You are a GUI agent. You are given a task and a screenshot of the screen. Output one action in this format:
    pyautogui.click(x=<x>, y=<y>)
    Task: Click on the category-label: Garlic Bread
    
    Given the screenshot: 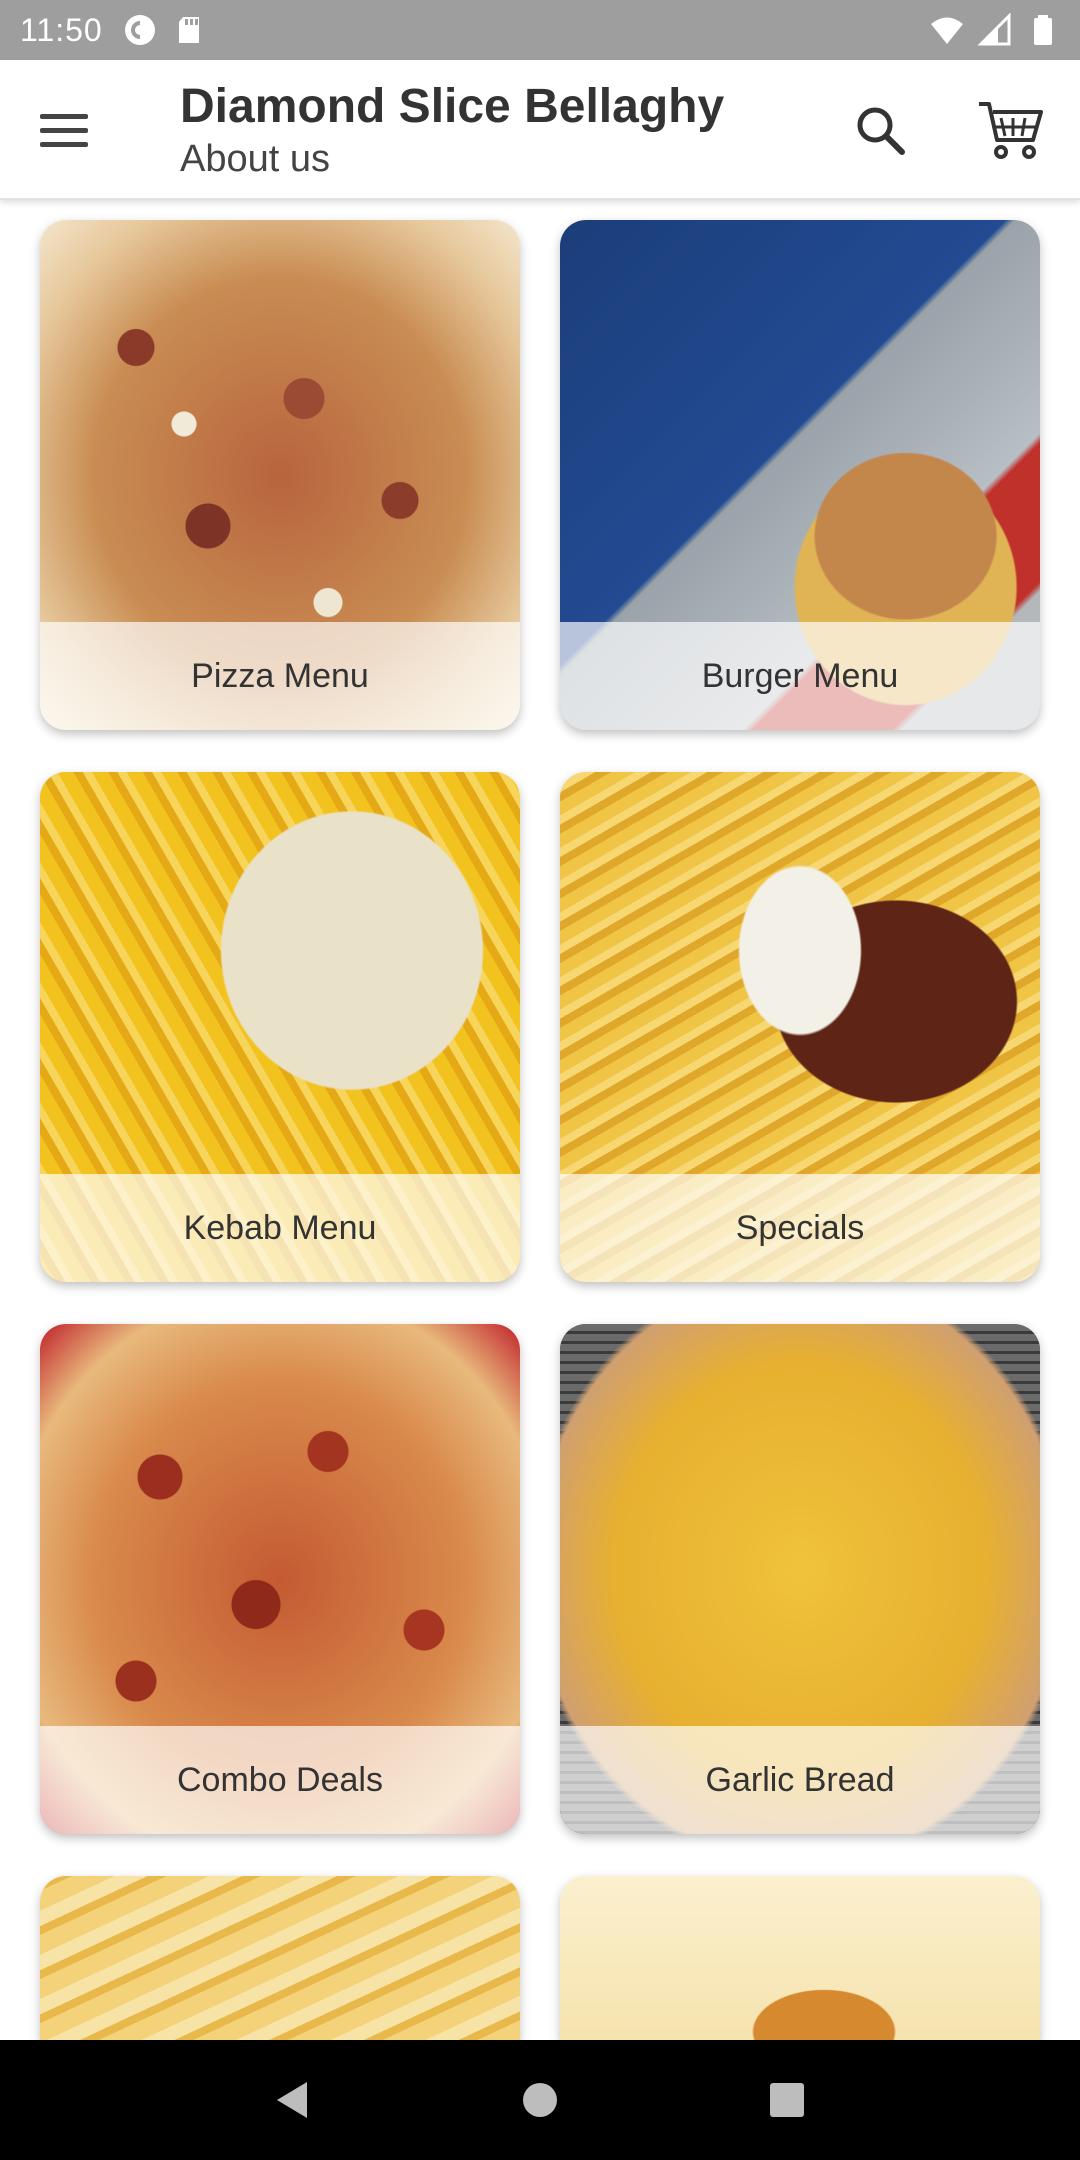 What is the action you would take?
    pyautogui.click(x=800, y=1780)
    